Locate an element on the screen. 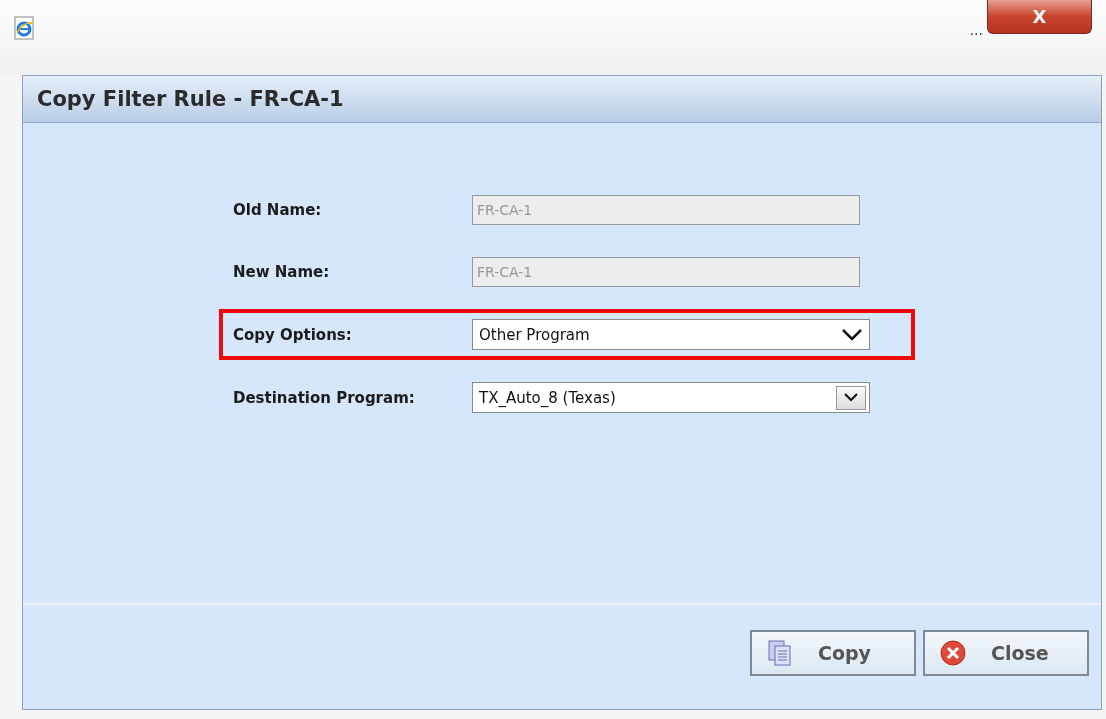  close-button: X is located at coordinates (1039, 17).